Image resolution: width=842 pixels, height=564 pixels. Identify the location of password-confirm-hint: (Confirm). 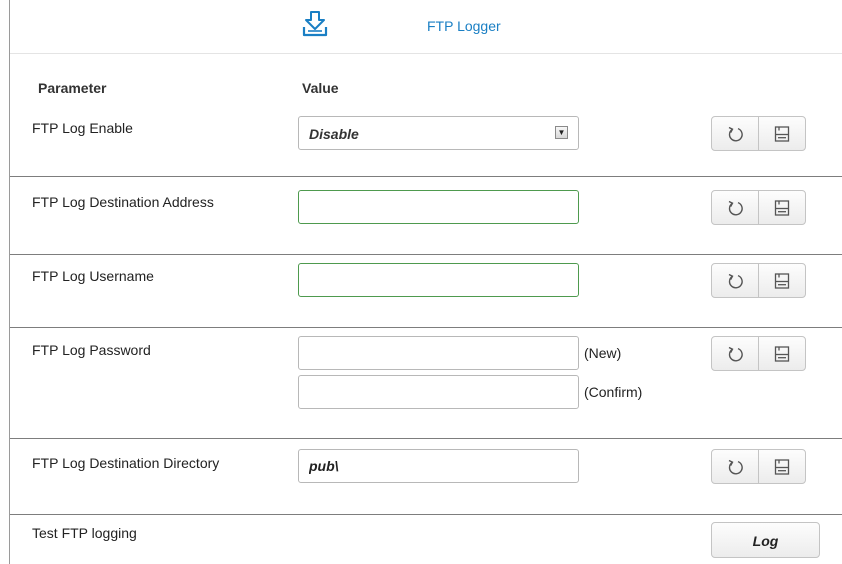
(613, 392).